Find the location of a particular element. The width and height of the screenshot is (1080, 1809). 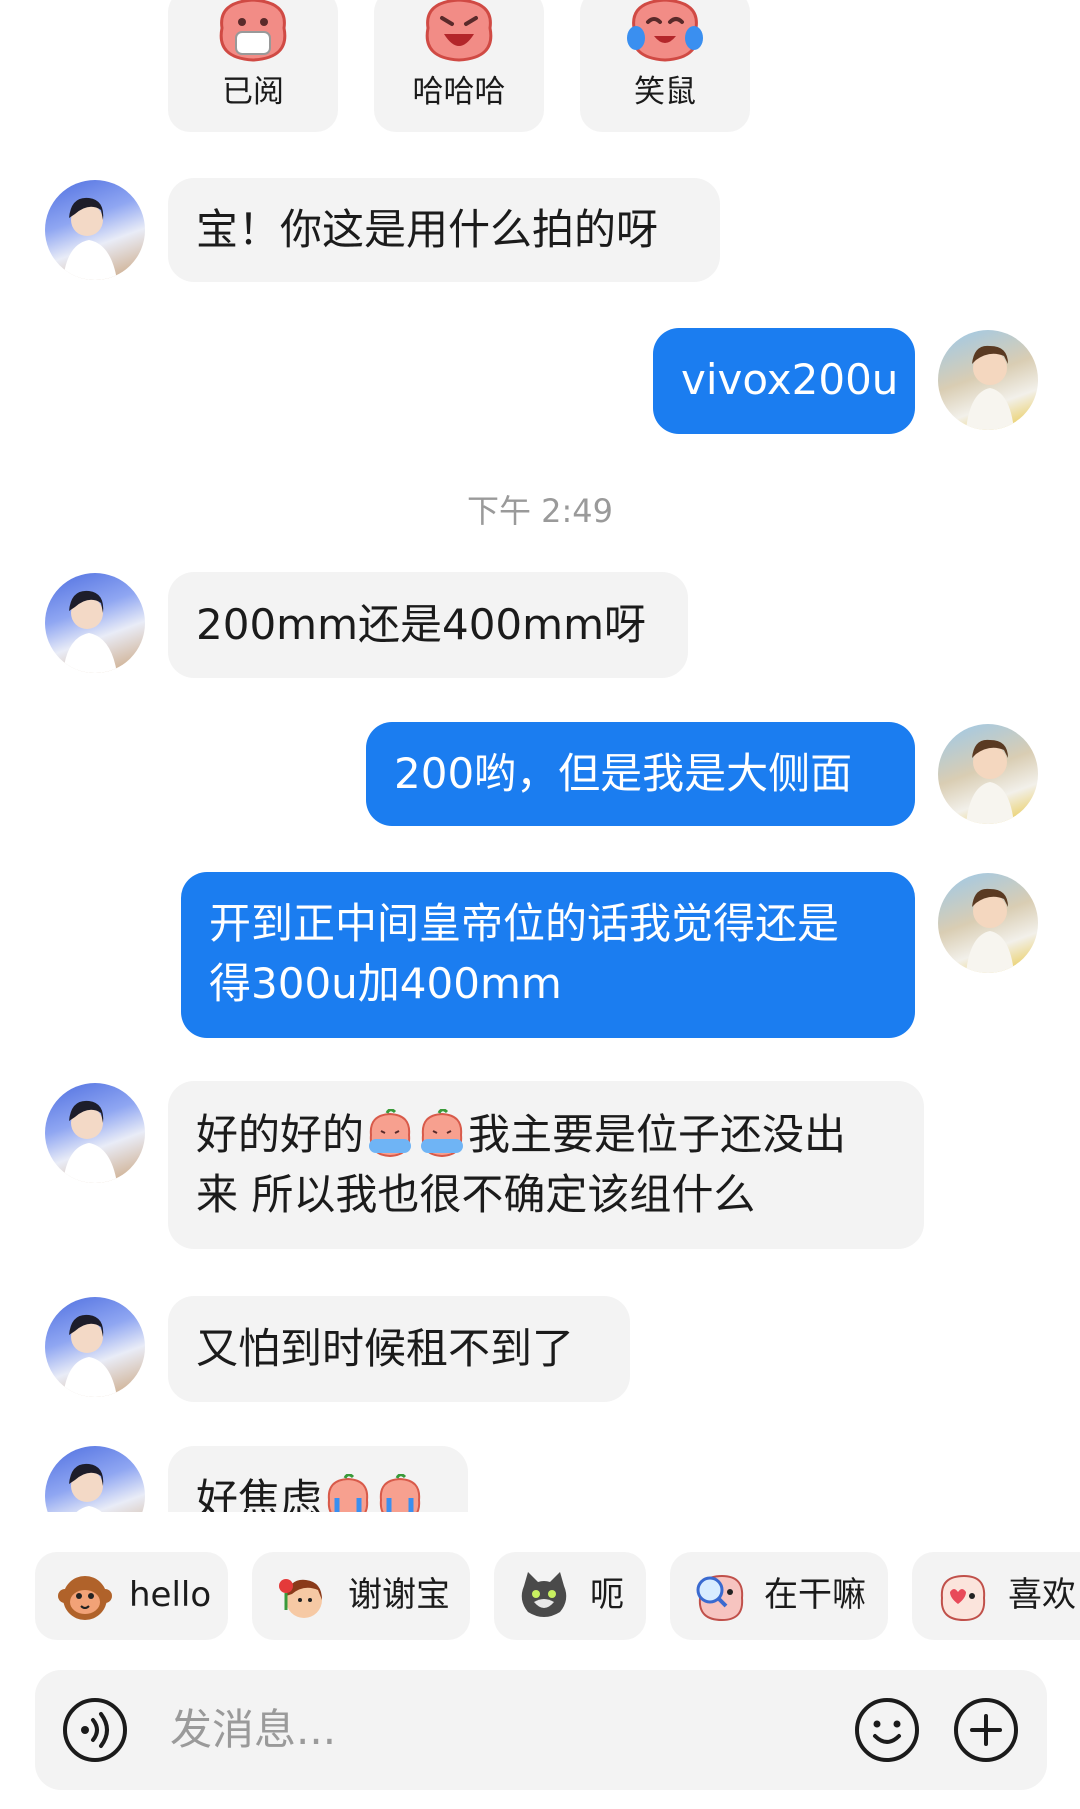

message-bubble: 开到正中间皇帝位的话我觉得还是 得300u加400mm is located at coordinates (548, 955).